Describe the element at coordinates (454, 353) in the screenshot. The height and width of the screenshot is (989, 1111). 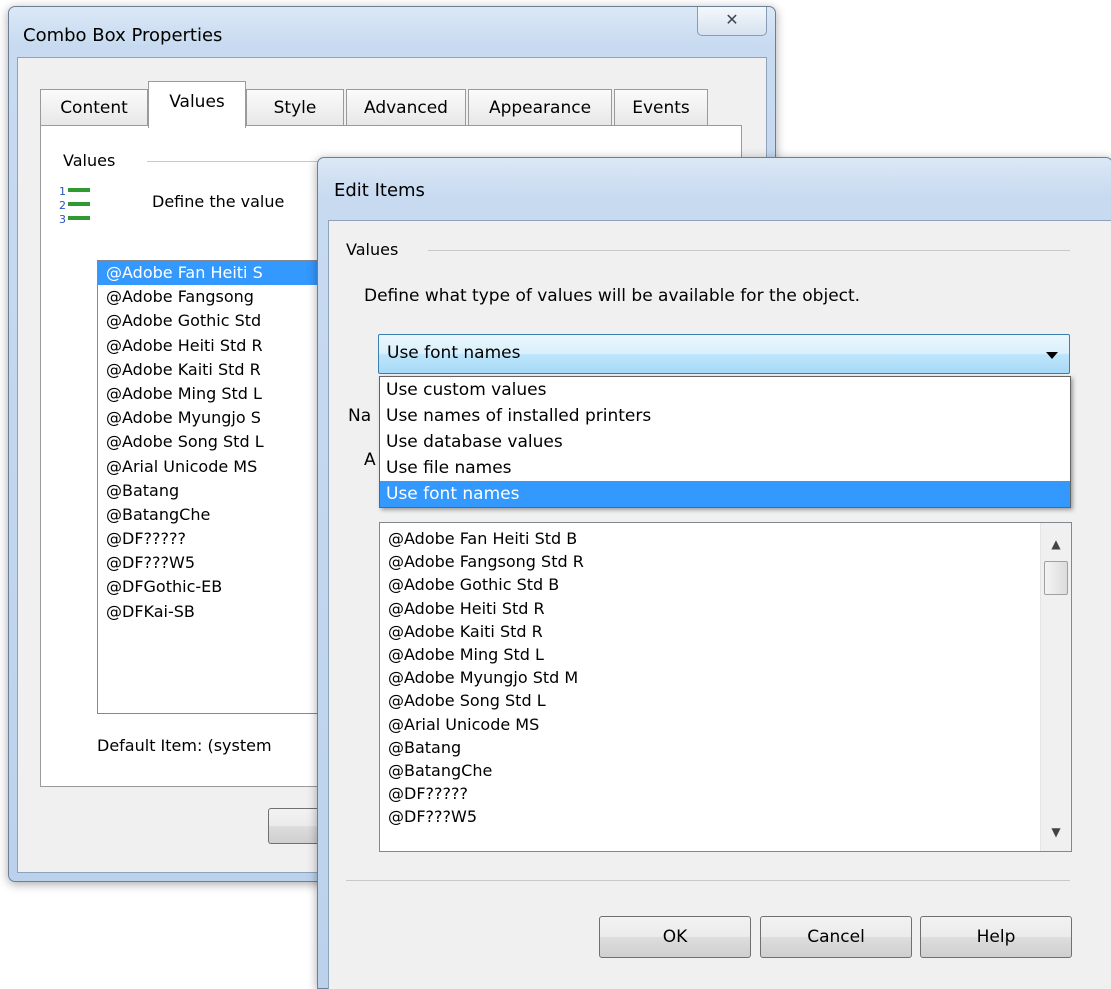
I see `combo-selected-value: Use font names` at that location.